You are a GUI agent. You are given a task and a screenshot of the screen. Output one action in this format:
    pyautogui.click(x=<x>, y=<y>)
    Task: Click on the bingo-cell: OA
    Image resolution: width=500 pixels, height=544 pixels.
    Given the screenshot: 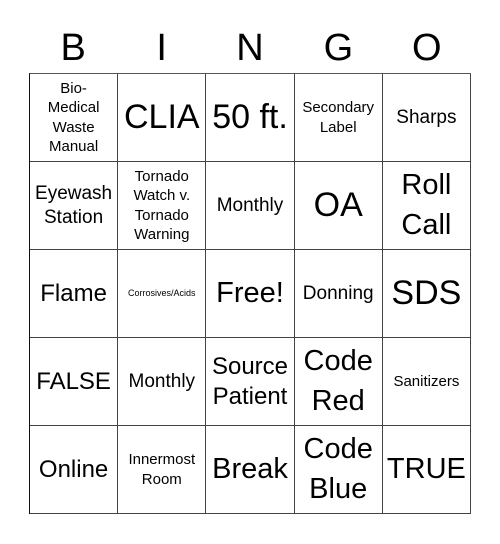 What is the action you would take?
    pyautogui.click(x=338, y=206)
    